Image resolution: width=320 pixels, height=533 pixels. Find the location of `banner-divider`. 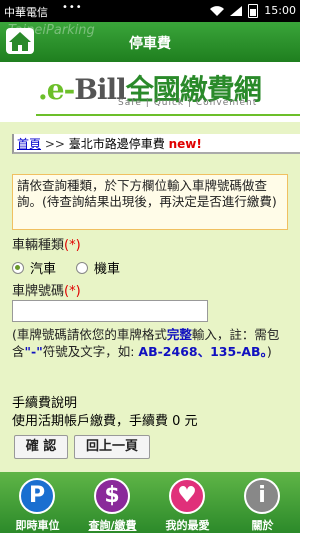

banner-divider is located at coordinates (168, 115).